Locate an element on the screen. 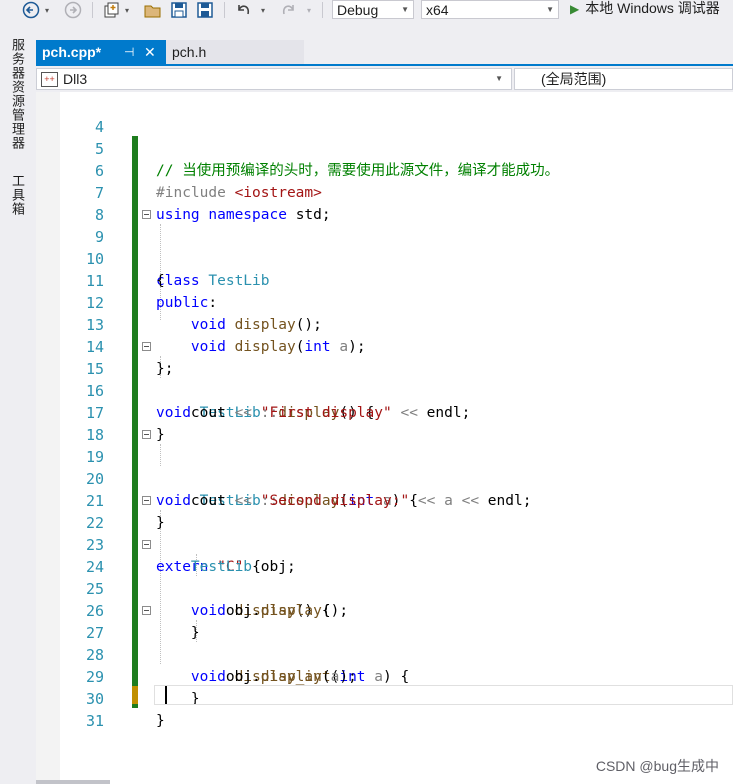  code-line: 19 void TestLib::display(int a) { is located at coordinates (384, 466).